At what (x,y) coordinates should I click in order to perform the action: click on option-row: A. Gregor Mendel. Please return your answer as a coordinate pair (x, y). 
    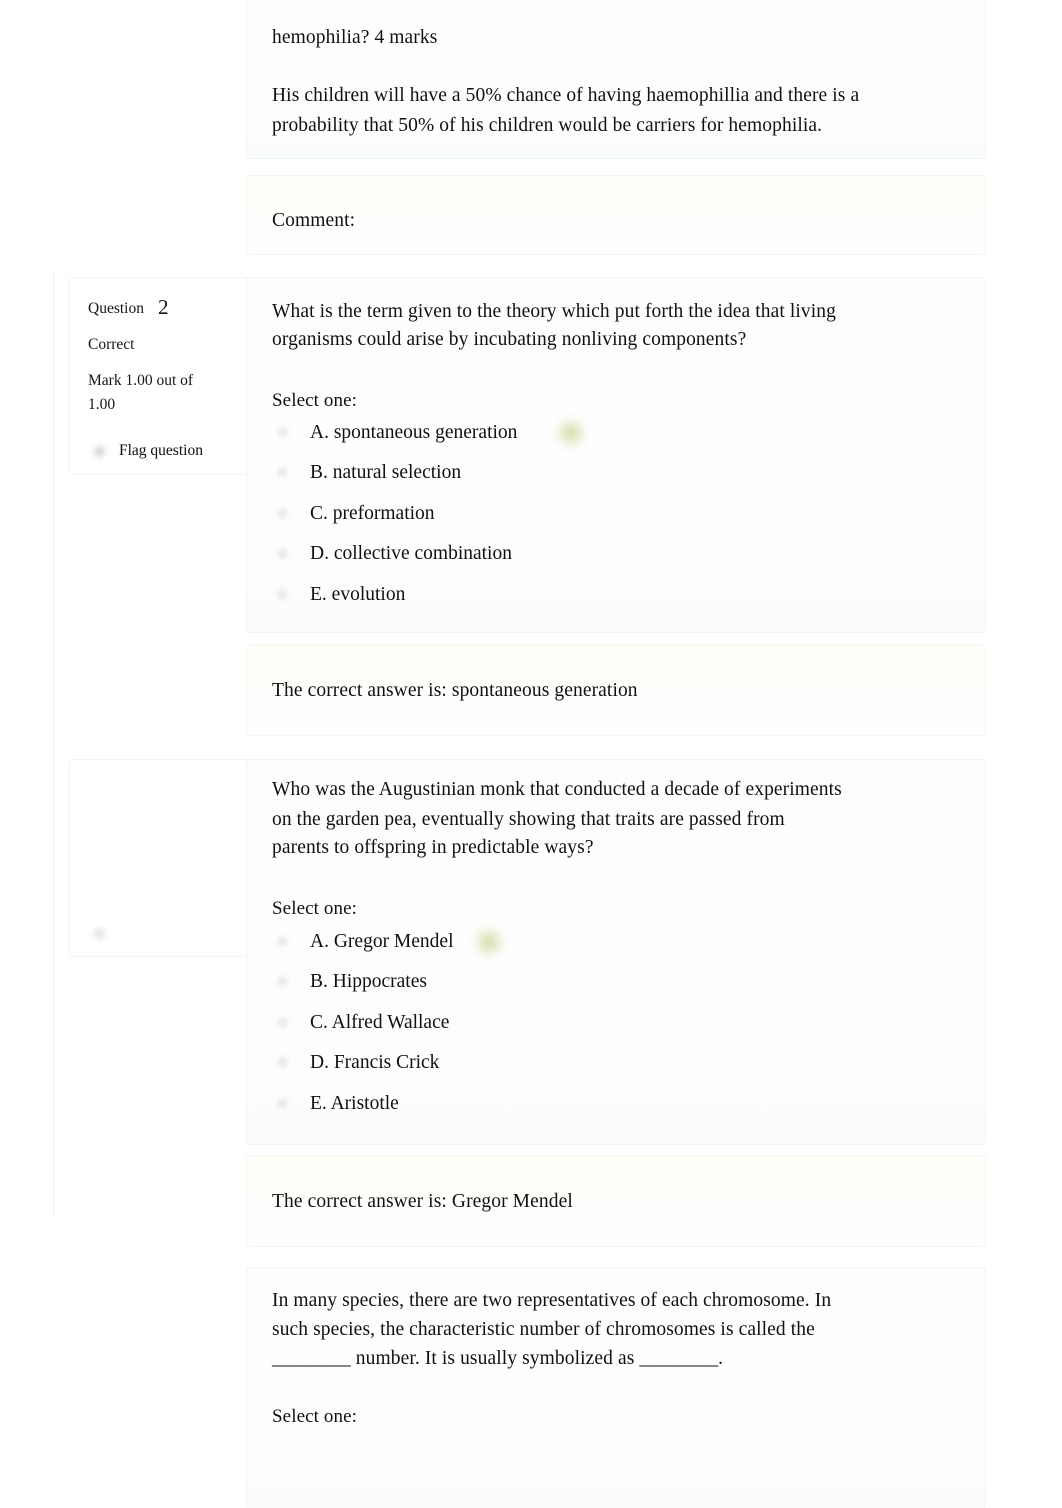
    Looking at the image, I should click on (522, 941).